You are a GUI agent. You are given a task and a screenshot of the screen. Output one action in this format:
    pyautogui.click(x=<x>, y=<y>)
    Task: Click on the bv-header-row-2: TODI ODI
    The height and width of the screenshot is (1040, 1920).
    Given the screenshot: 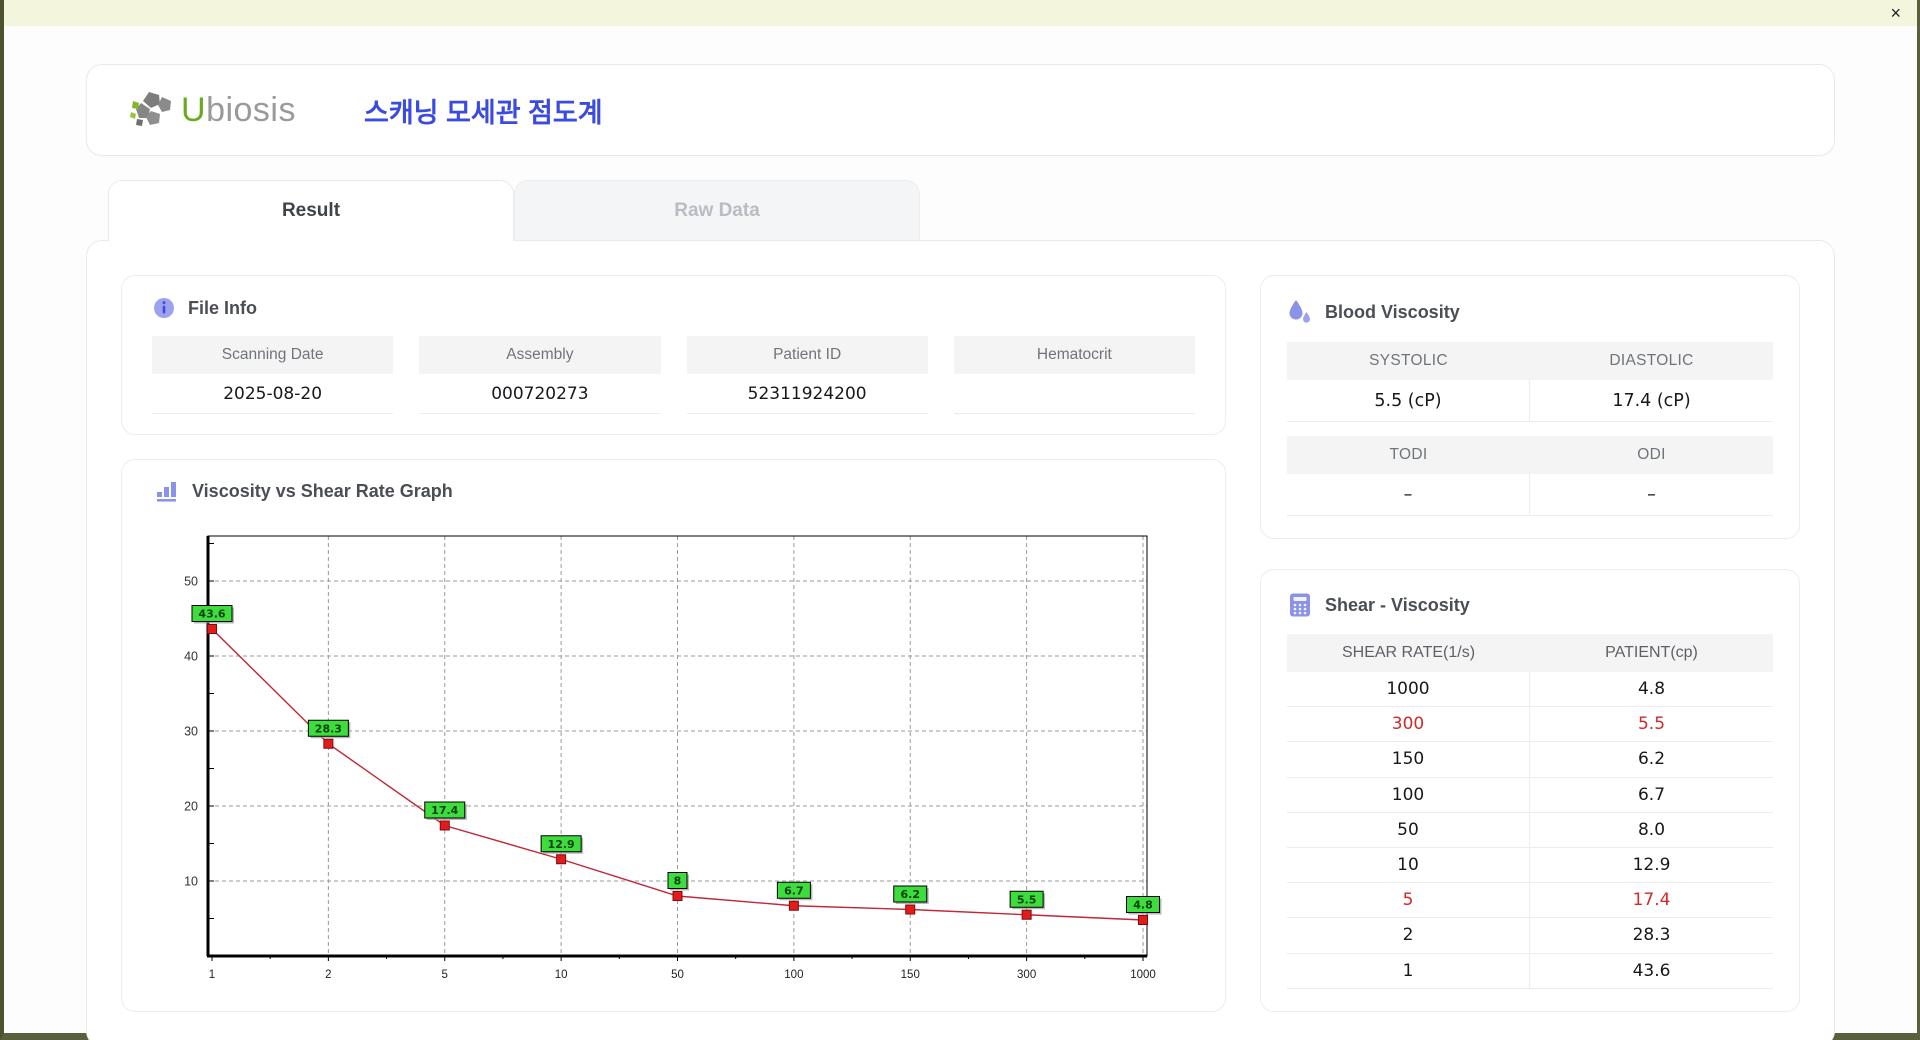 What is the action you would take?
    pyautogui.click(x=1530, y=455)
    